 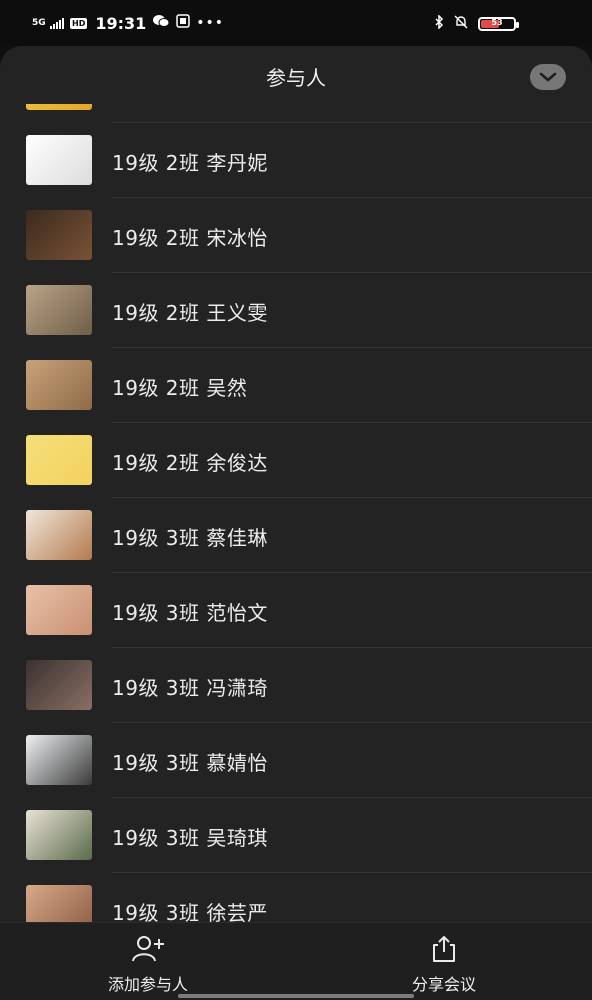 What do you see at coordinates (296, 78) in the screenshot?
I see `sheet-title: 参与人` at bounding box center [296, 78].